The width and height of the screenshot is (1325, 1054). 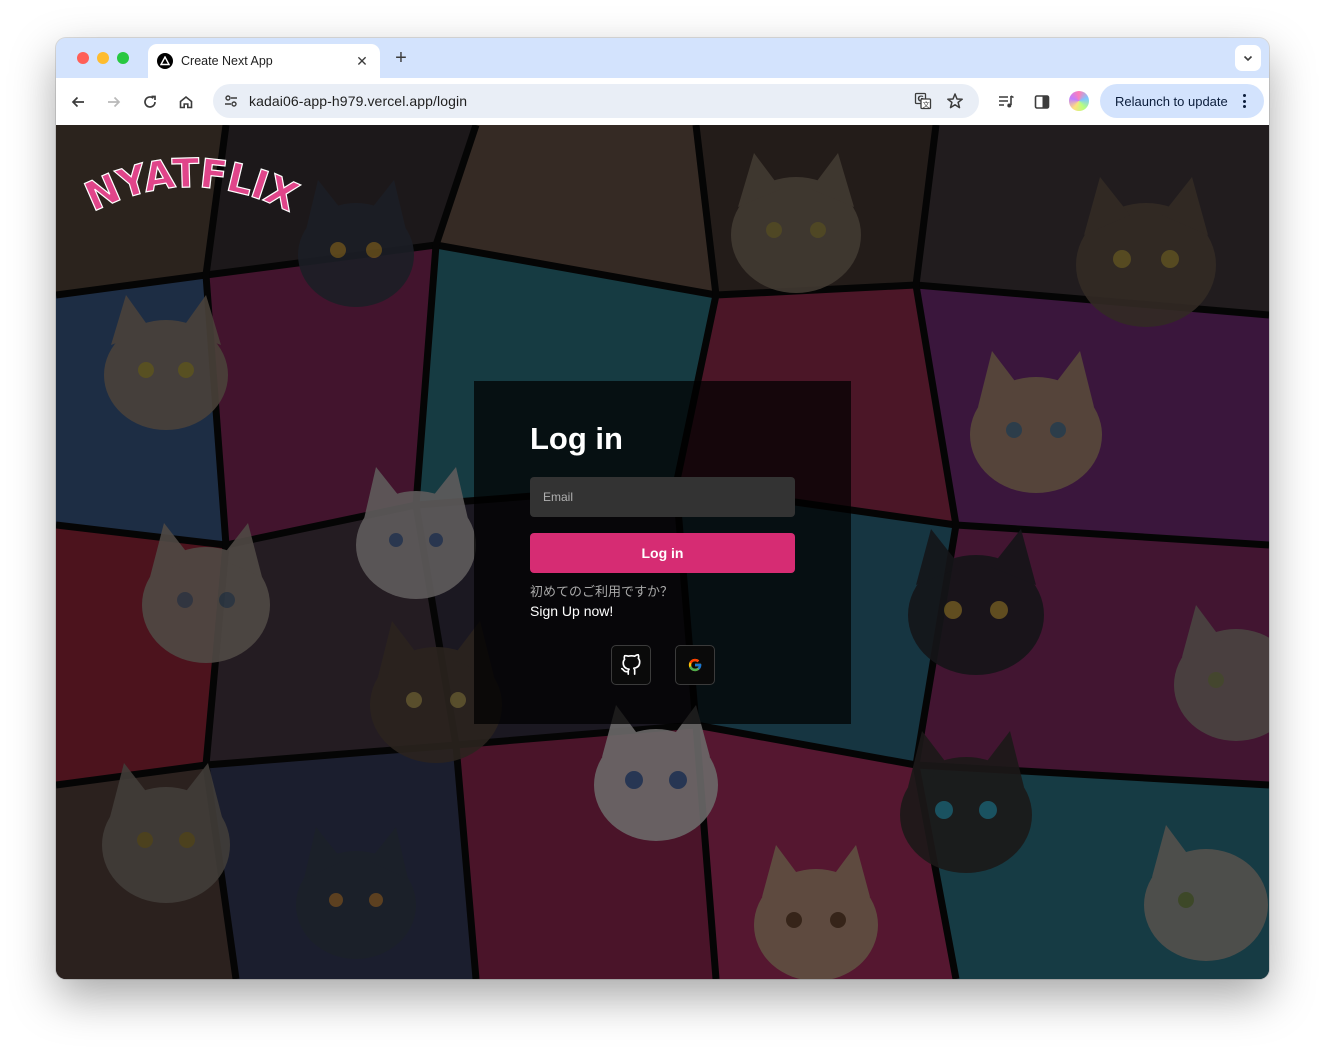 What do you see at coordinates (576, 438) in the screenshot?
I see `login-title: Log in` at bounding box center [576, 438].